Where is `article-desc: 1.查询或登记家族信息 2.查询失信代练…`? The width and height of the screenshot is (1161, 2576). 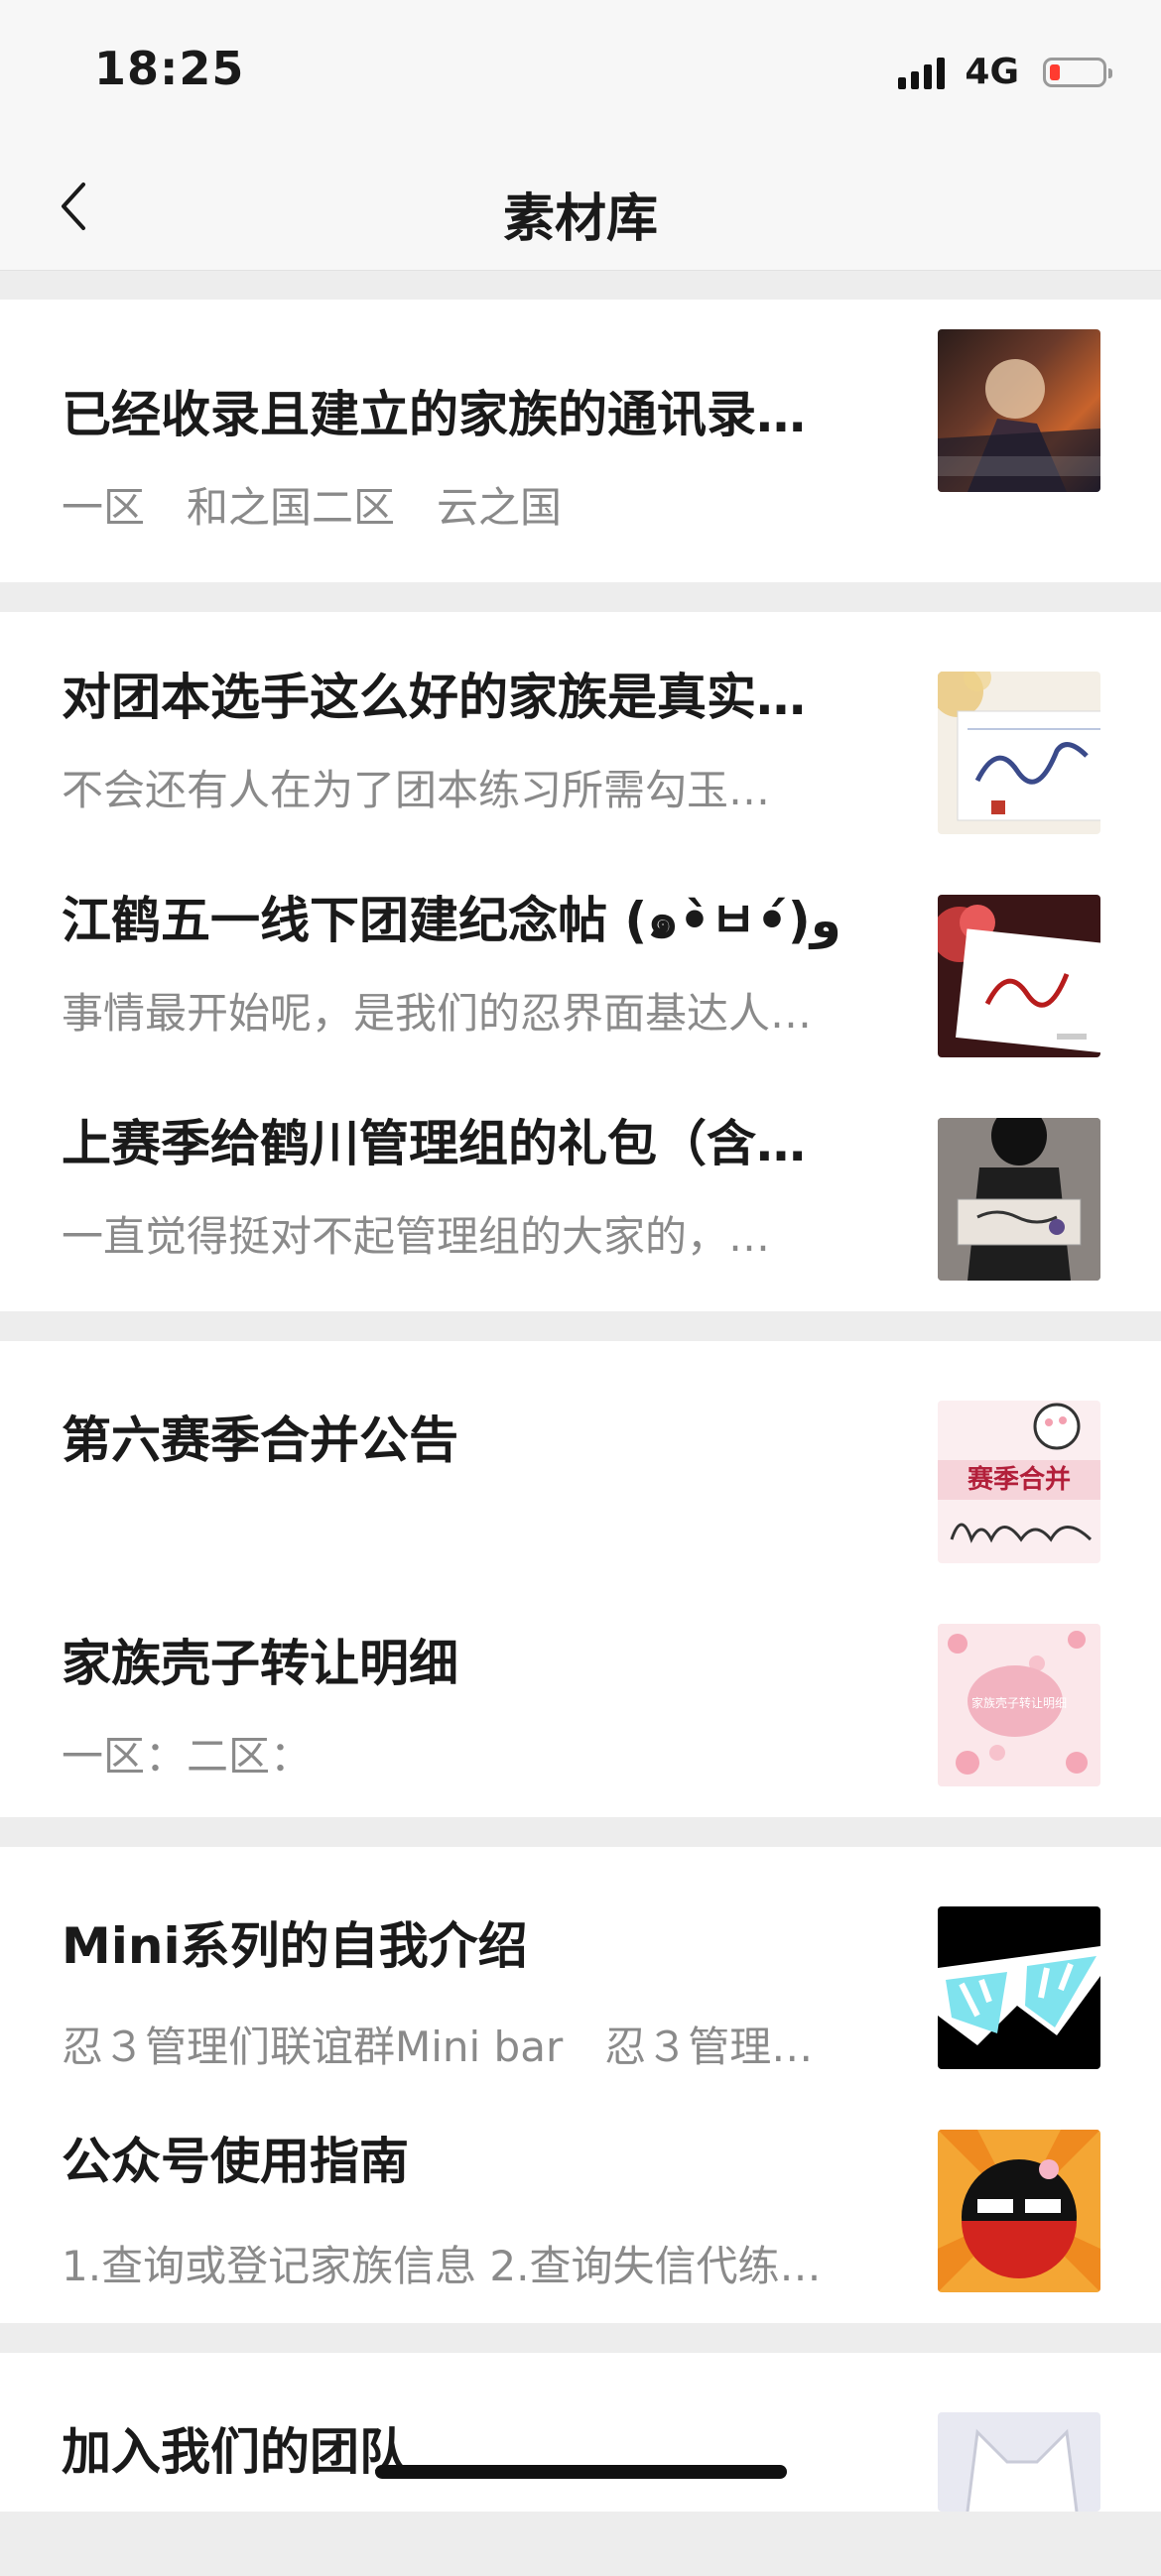 article-desc: 1.查询或登记家族信息 2.查询失信代练… is located at coordinates (442, 2266).